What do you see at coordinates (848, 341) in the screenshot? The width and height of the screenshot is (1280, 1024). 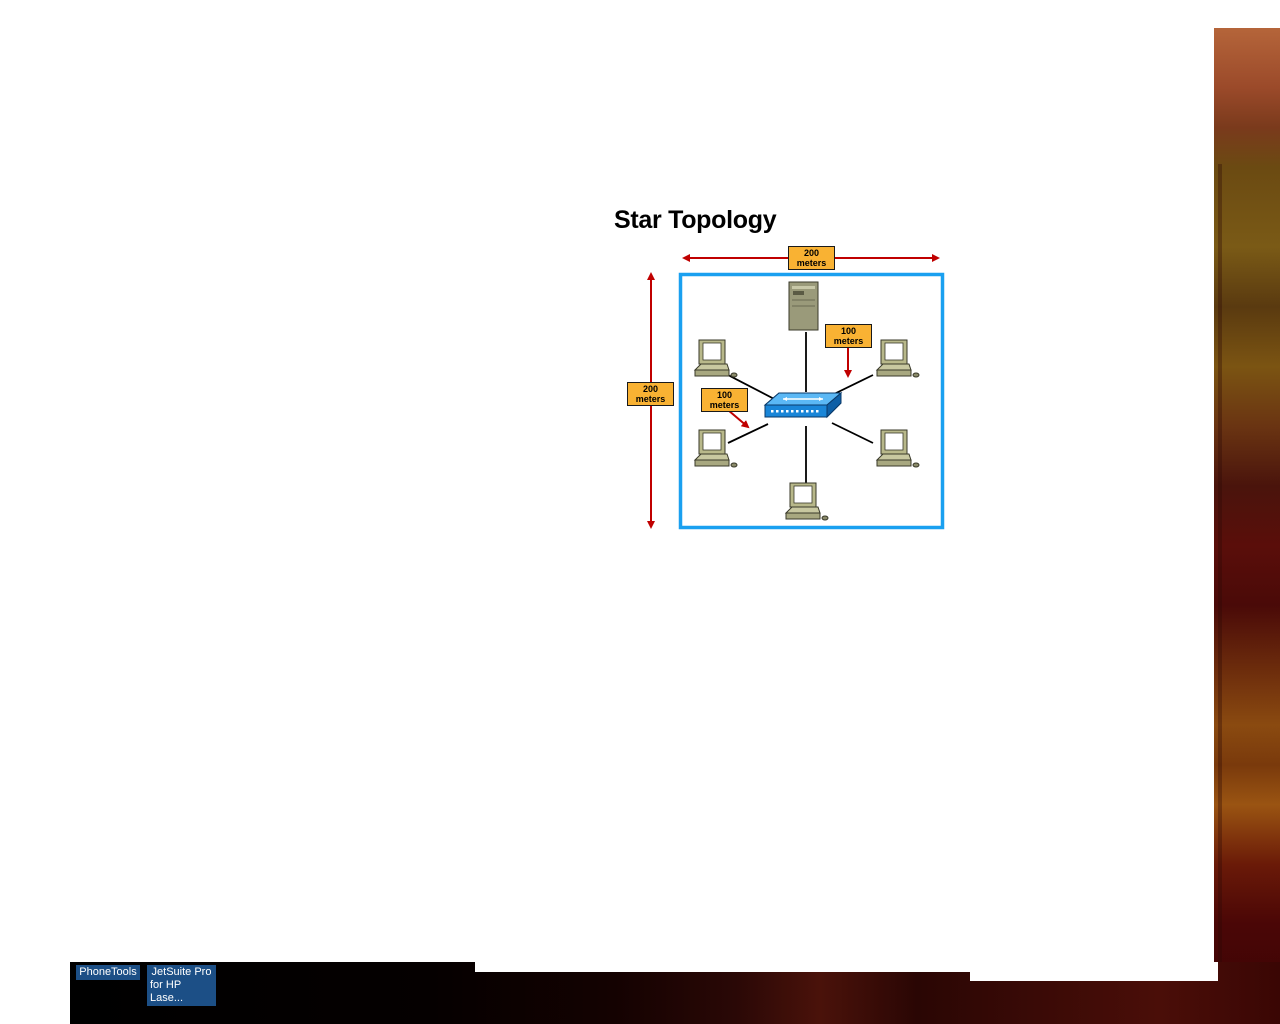 I see `upper-right-distance-unit: meters` at bounding box center [848, 341].